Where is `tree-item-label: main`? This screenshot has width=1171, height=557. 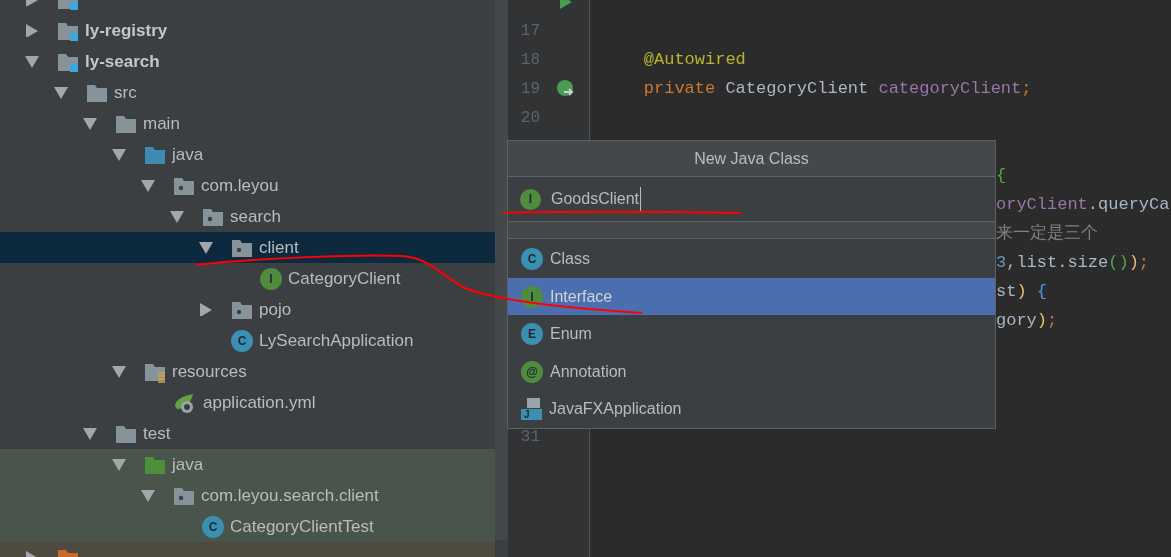
tree-item-label: main is located at coordinates (161, 123).